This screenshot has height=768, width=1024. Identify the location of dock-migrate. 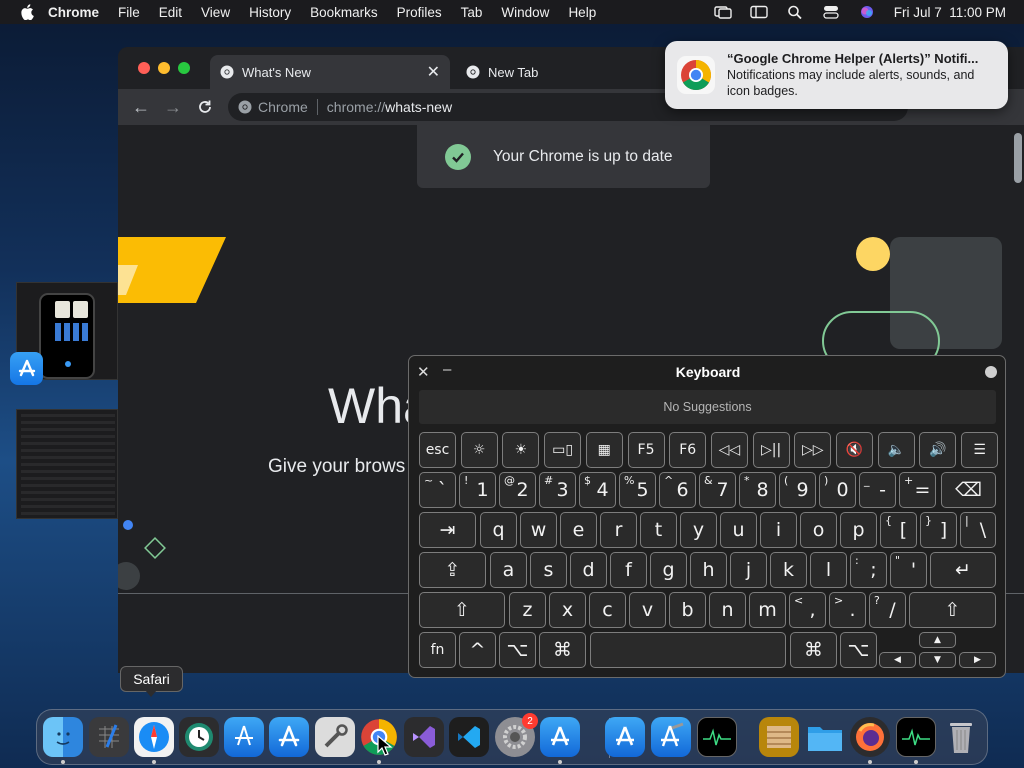
(244, 737).